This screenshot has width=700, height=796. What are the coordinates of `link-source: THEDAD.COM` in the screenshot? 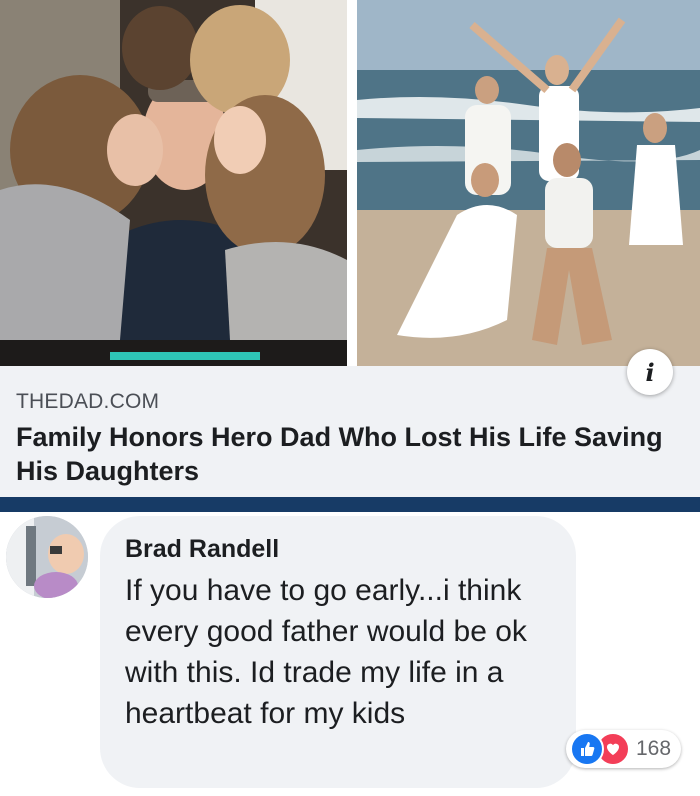 It's located at (88, 401).